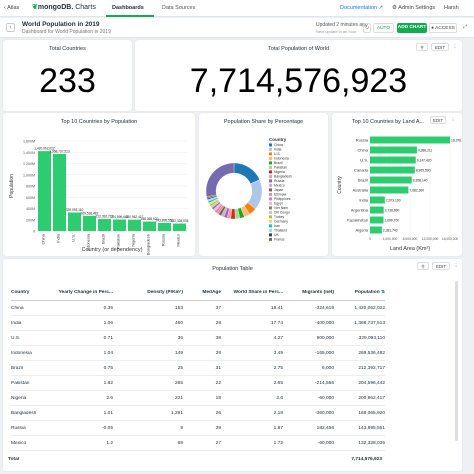 This screenshot has height=474, width=474. Describe the element at coordinates (218, 443) in the screenshot. I see `table-cell: 27` at that location.